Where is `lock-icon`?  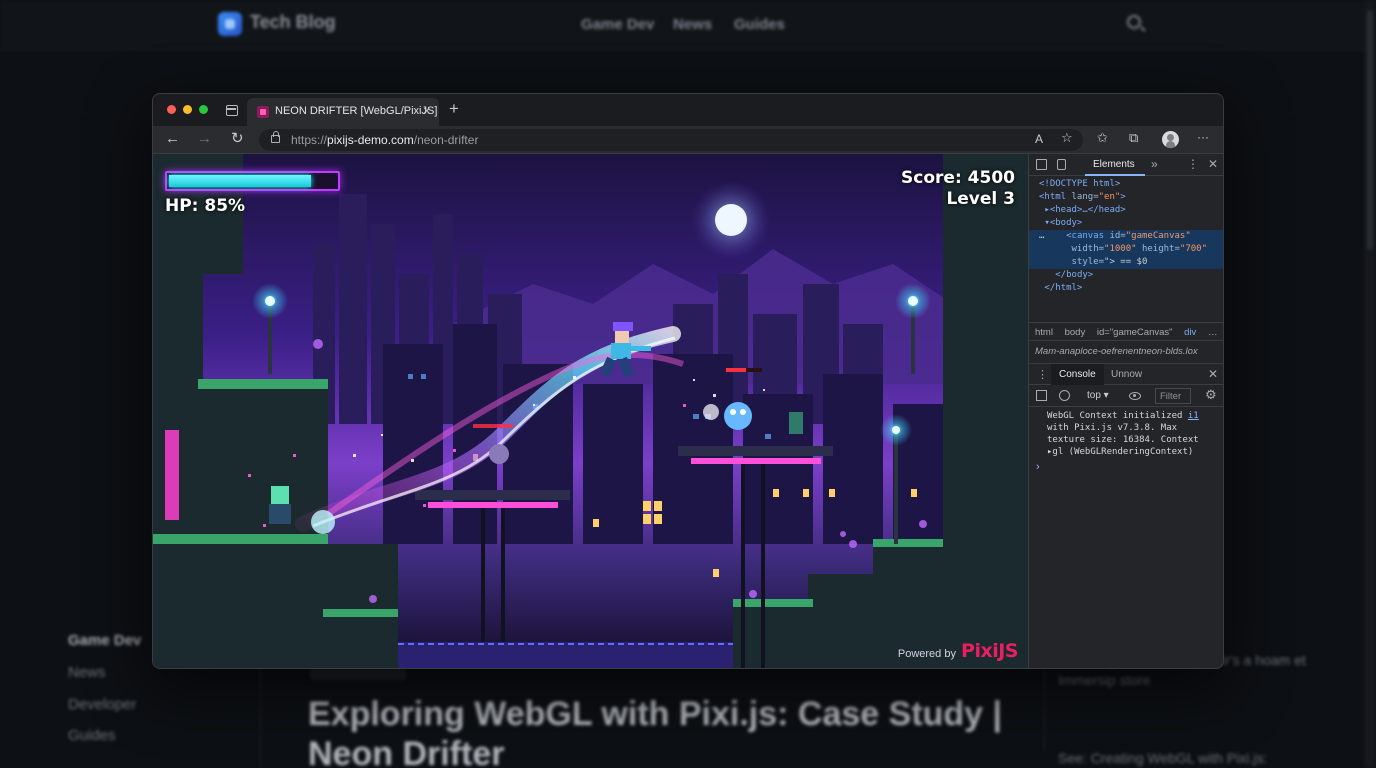 lock-icon is located at coordinates (275, 137).